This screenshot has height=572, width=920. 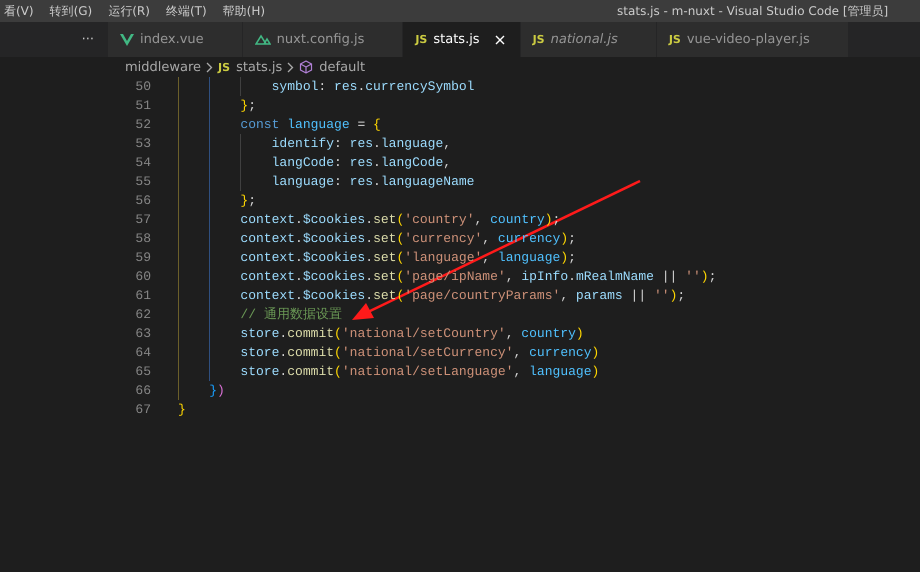 I want to click on line-number: 51, so click(x=143, y=106).